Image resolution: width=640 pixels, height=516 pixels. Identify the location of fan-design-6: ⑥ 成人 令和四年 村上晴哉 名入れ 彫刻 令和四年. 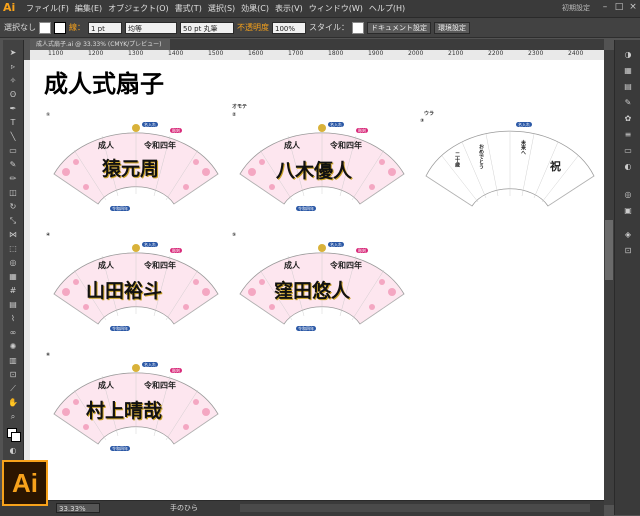
(136, 402).